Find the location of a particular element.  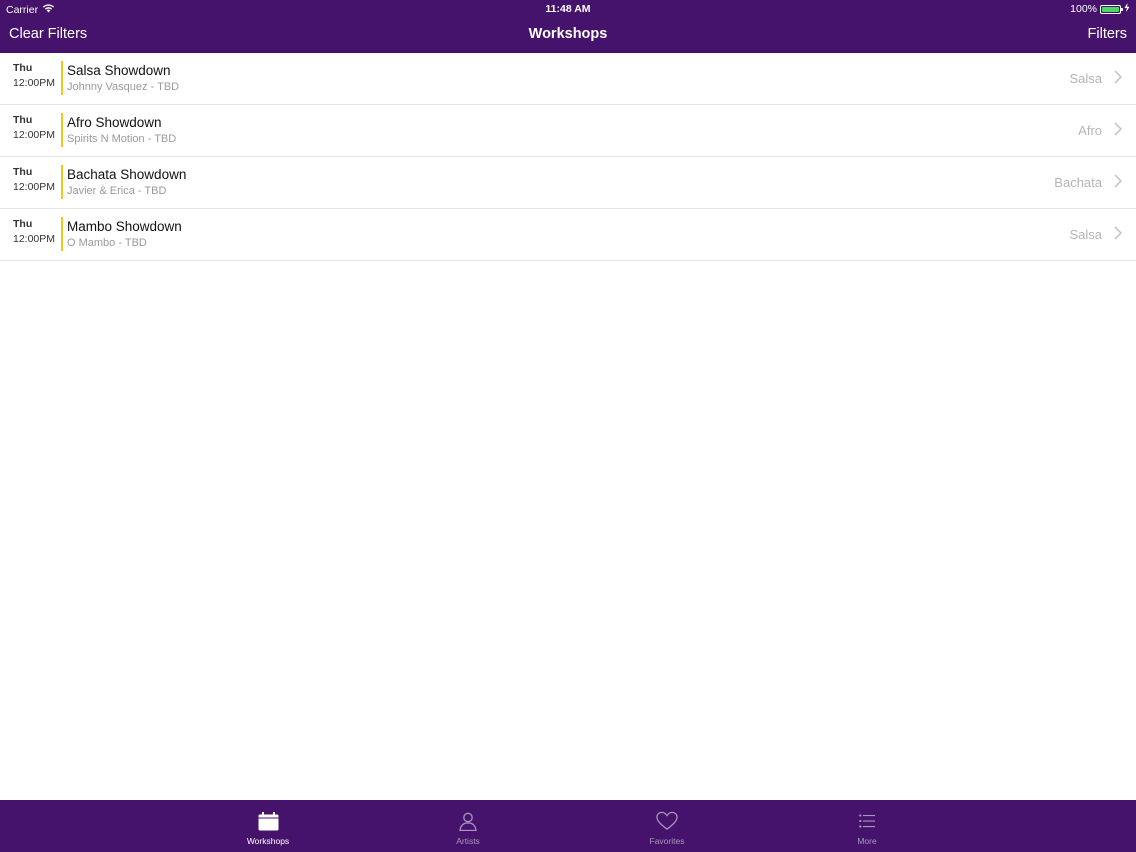

heart-icon is located at coordinates (667, 821).